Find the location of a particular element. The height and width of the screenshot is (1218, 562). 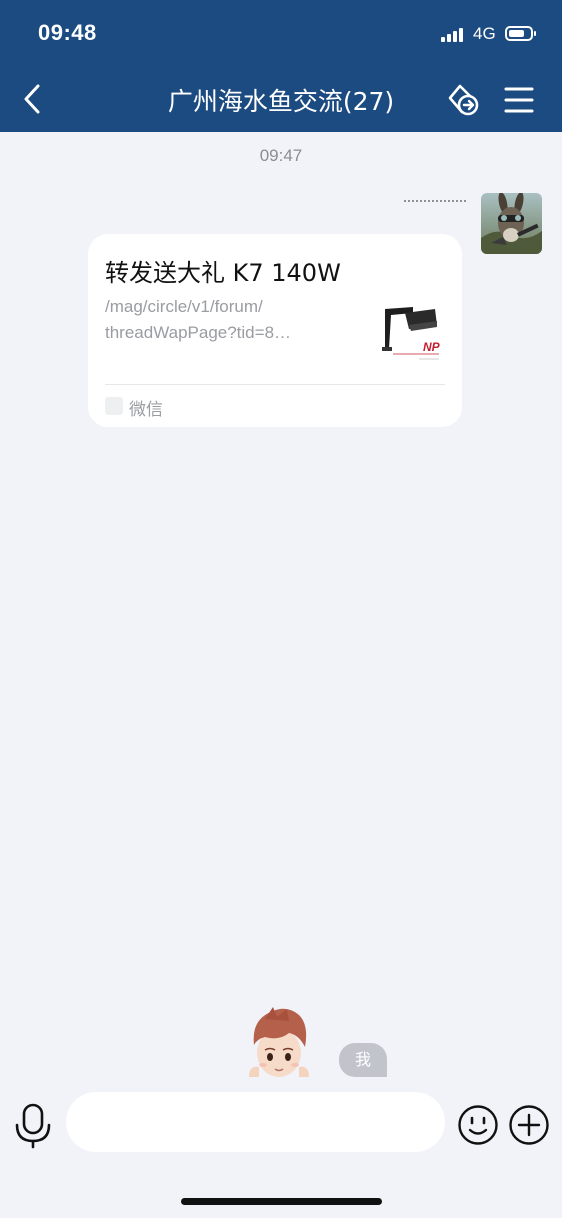

thumb-brand: NP is located at coordinates (432, 347).